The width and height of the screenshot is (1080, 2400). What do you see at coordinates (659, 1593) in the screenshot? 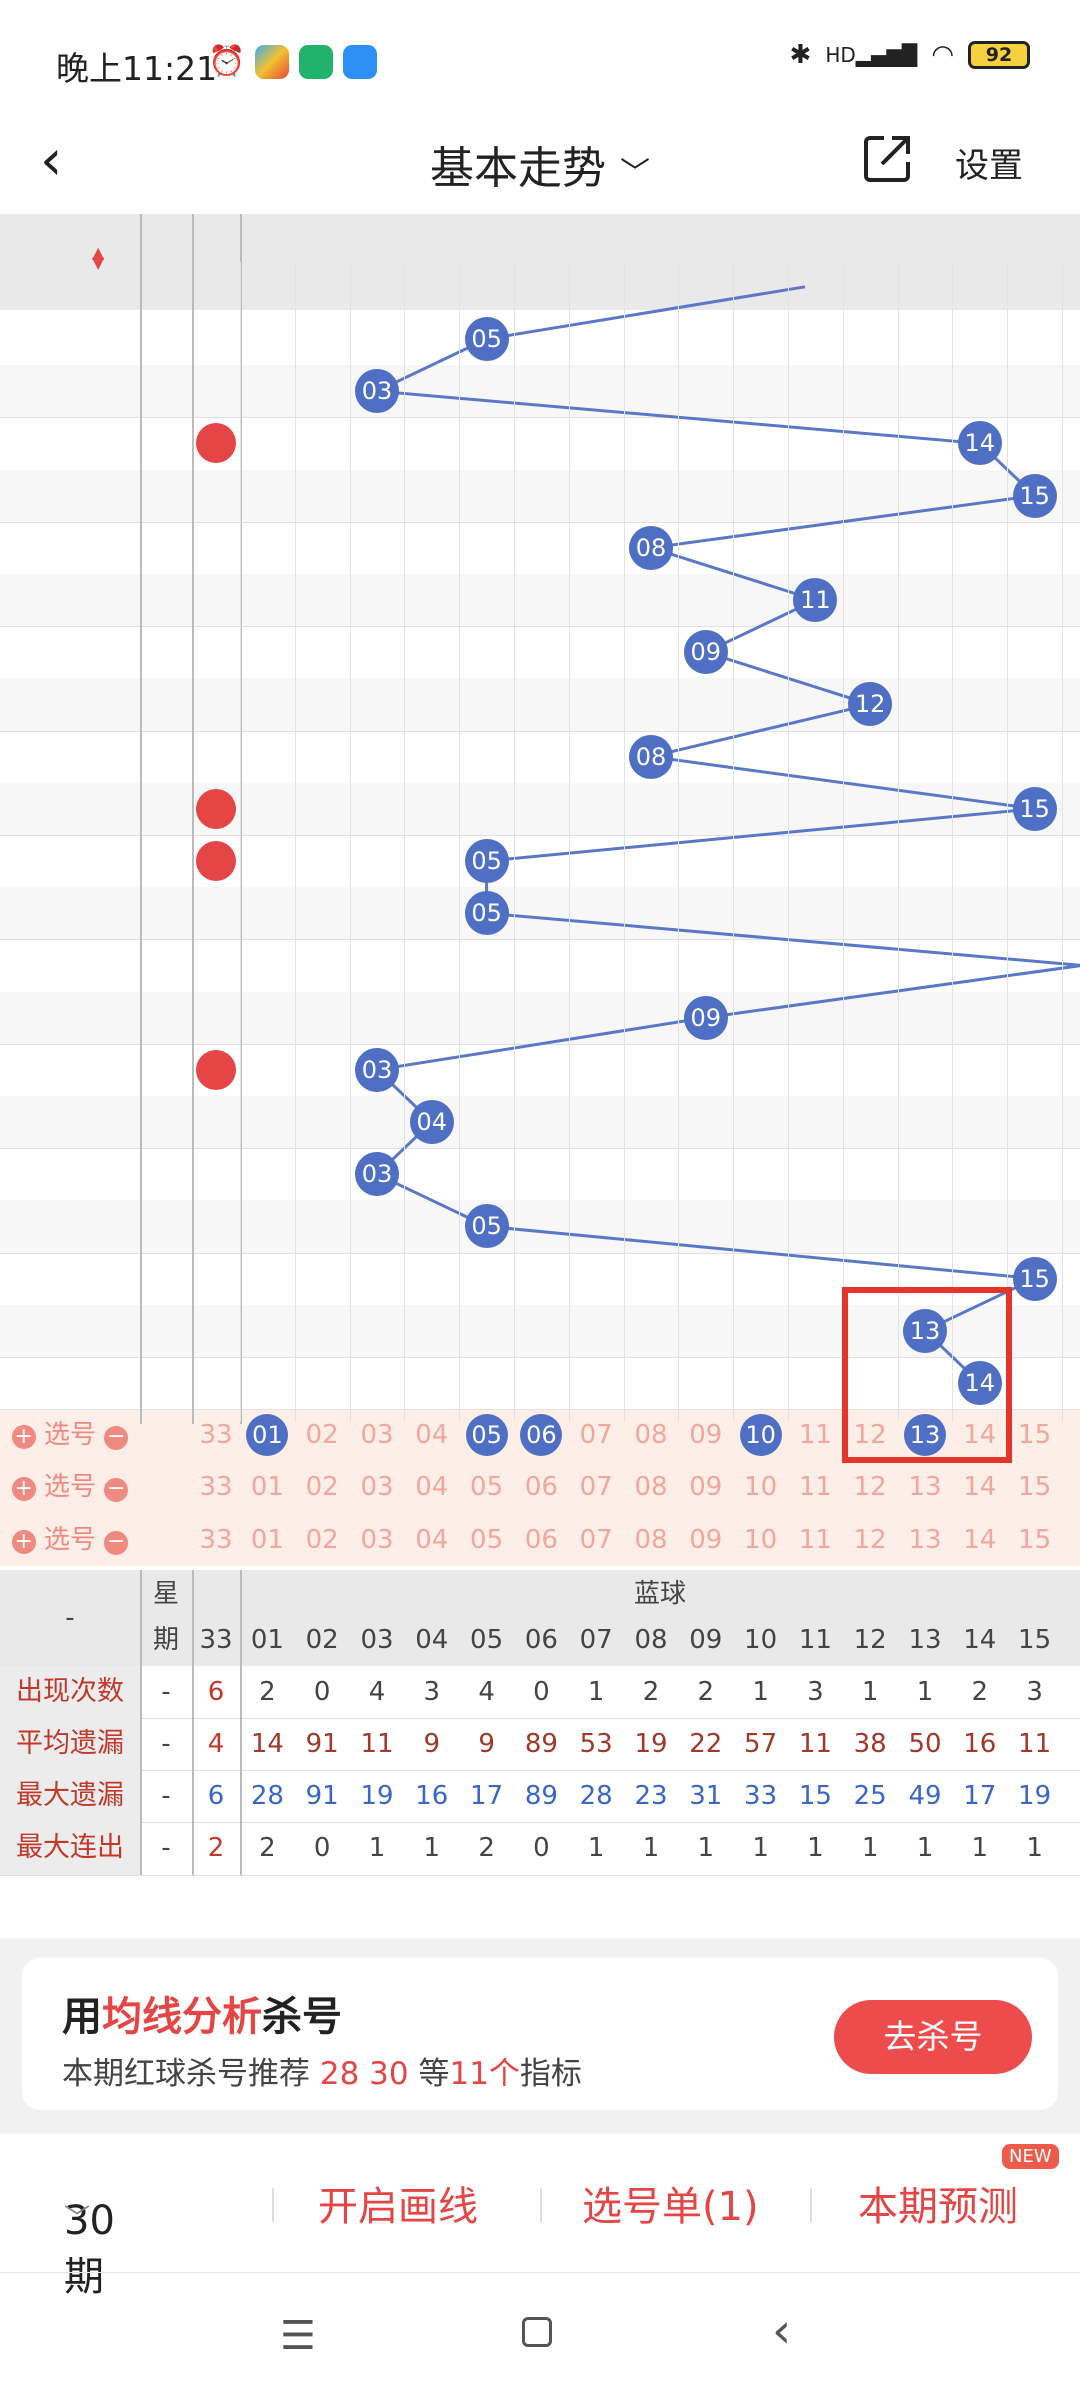
I see `blue-ball-header: 蓝球` at bounding box center [659, 1593].